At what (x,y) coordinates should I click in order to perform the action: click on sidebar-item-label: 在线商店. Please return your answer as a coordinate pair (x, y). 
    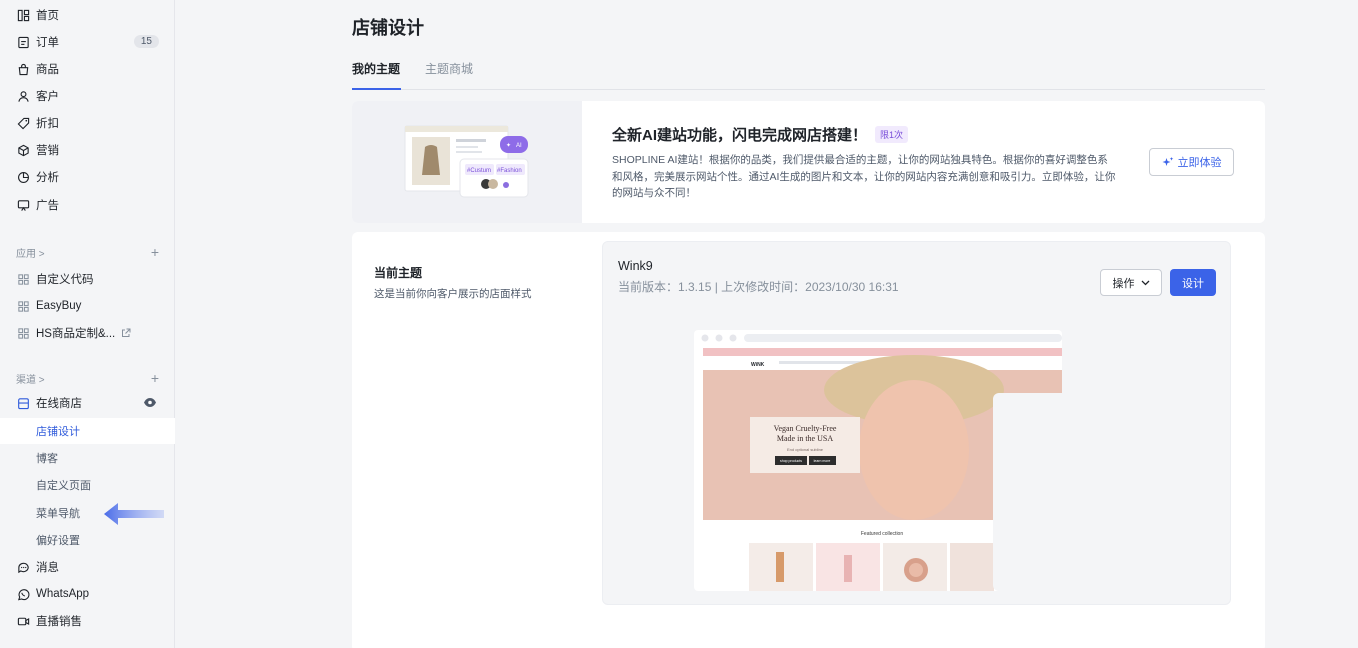
    Looking at the image, I should click on (59, 404).